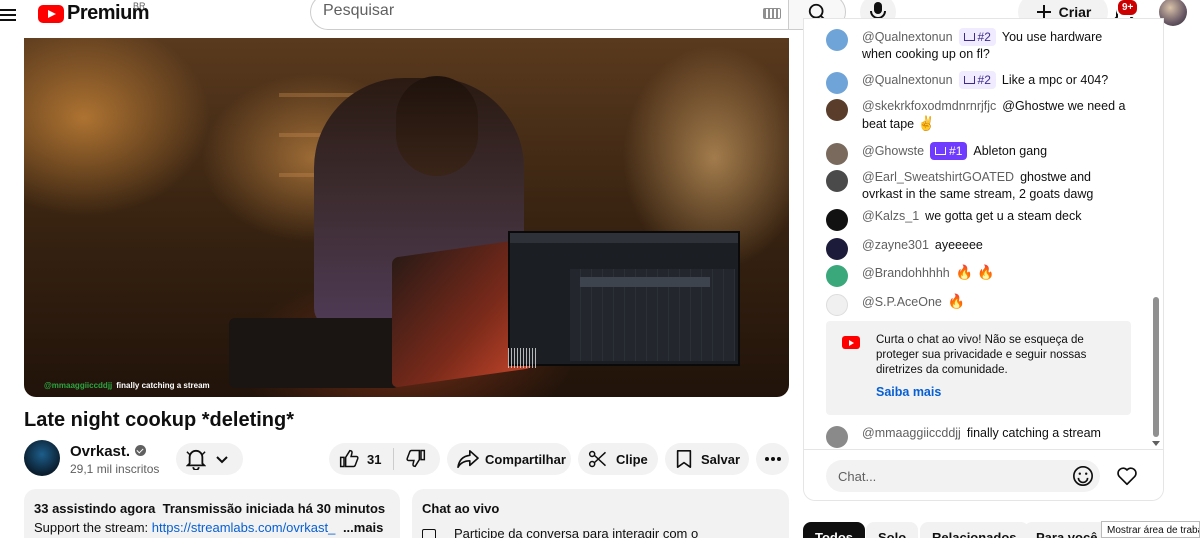 The image size is (1200, 538). I want to click on more-actions-button, so click(772, 459).